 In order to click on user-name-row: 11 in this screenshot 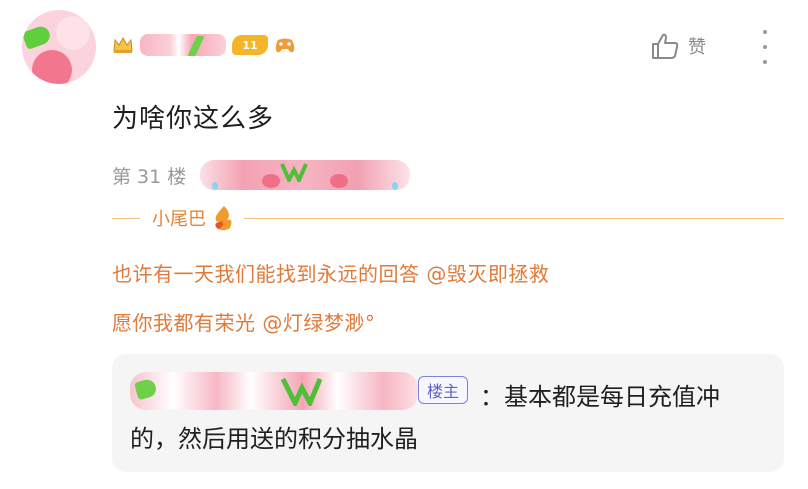, I will do `click(204, 45)`.